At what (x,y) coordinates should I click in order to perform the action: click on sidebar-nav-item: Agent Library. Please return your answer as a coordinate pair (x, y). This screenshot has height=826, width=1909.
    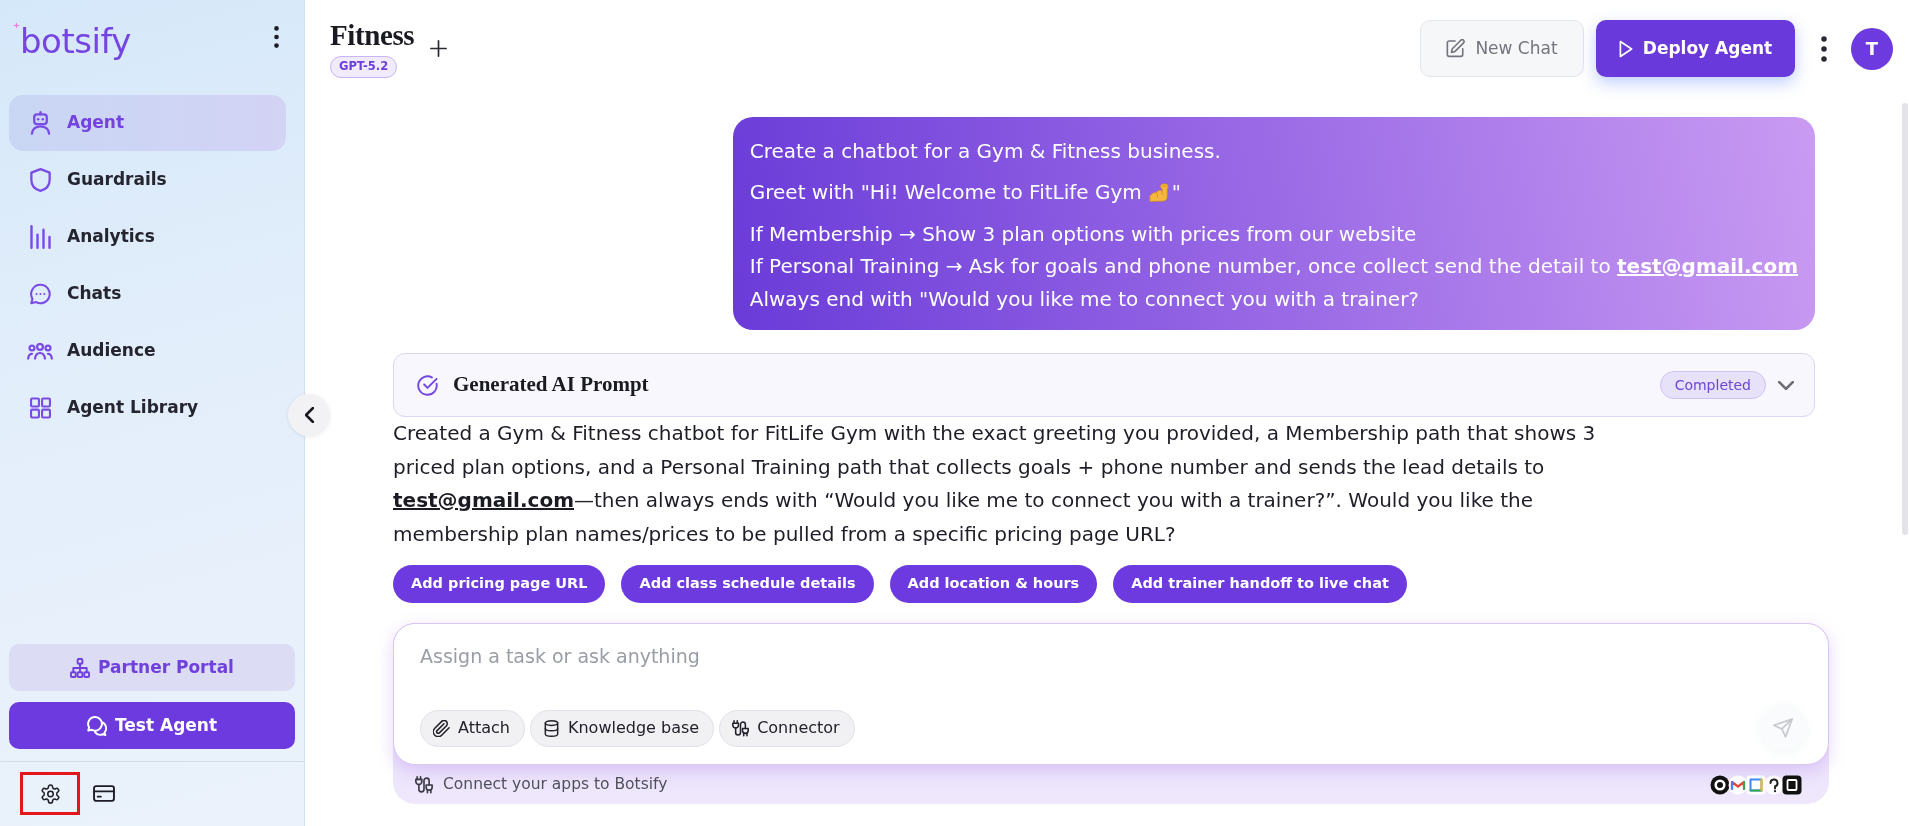
    Looking at the image, I should click on (147, 408).